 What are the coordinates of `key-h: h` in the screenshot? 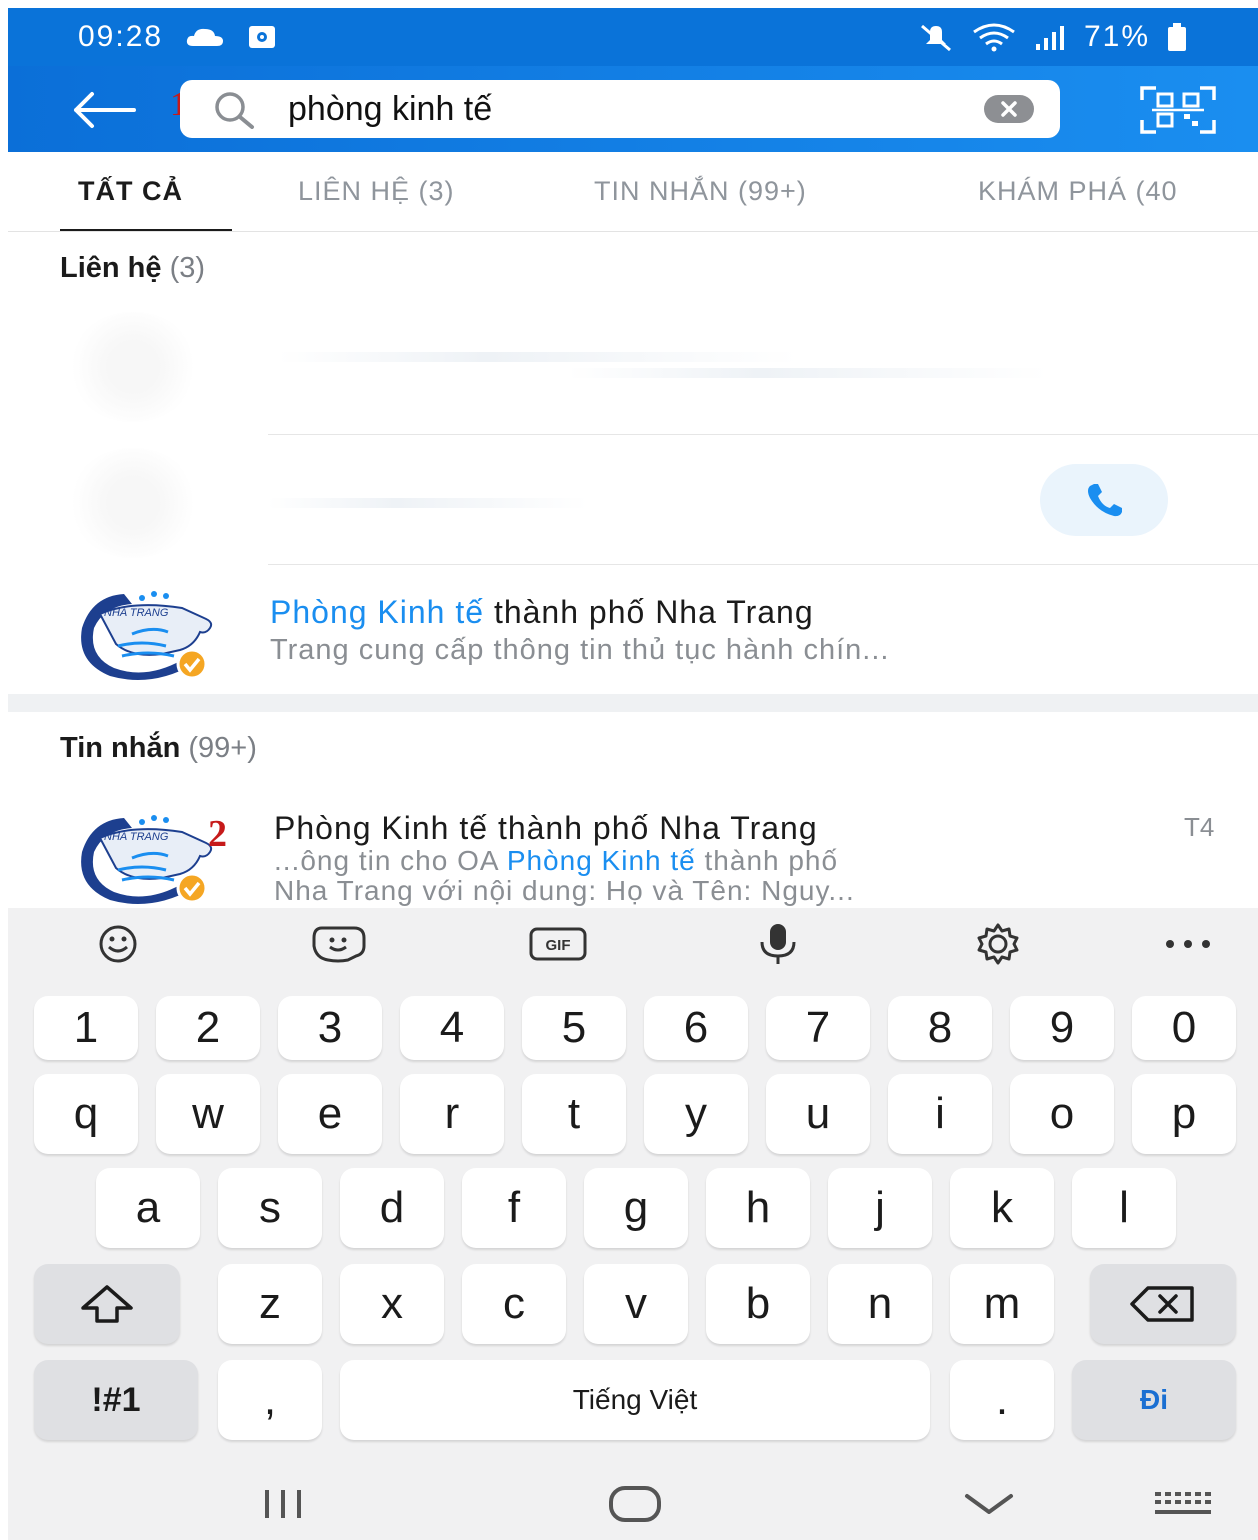 It's located at (758, 1208).